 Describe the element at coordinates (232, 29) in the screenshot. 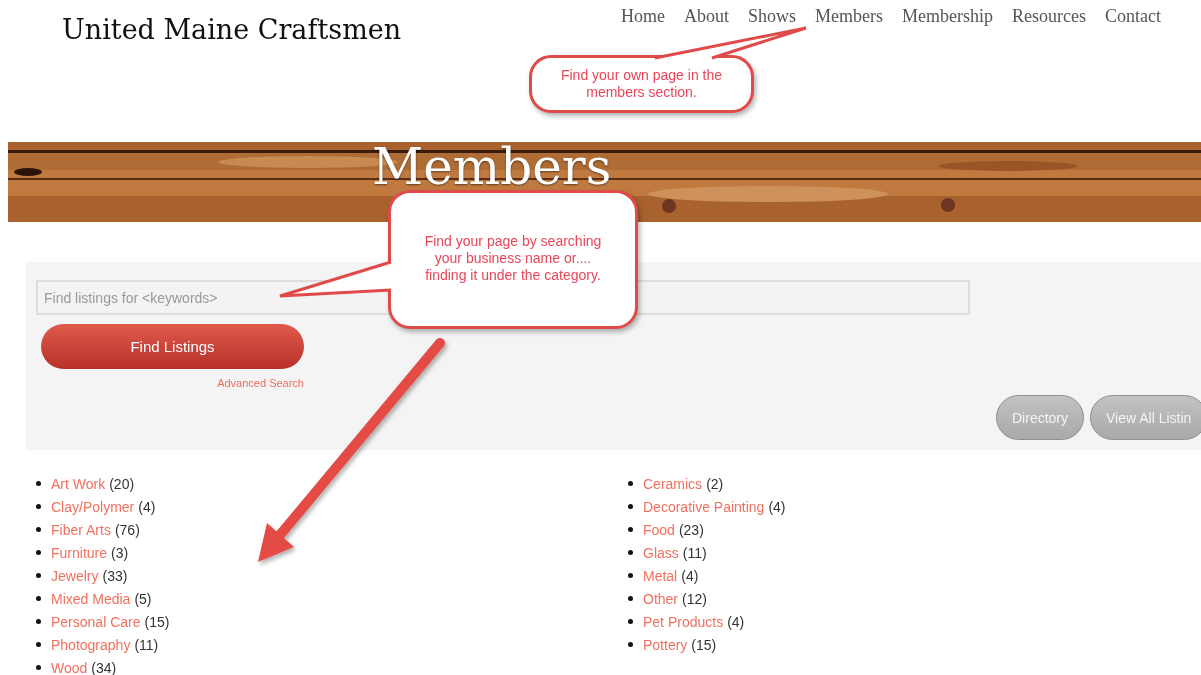

I see `site-title: United Maine Craftsmen` at that location.